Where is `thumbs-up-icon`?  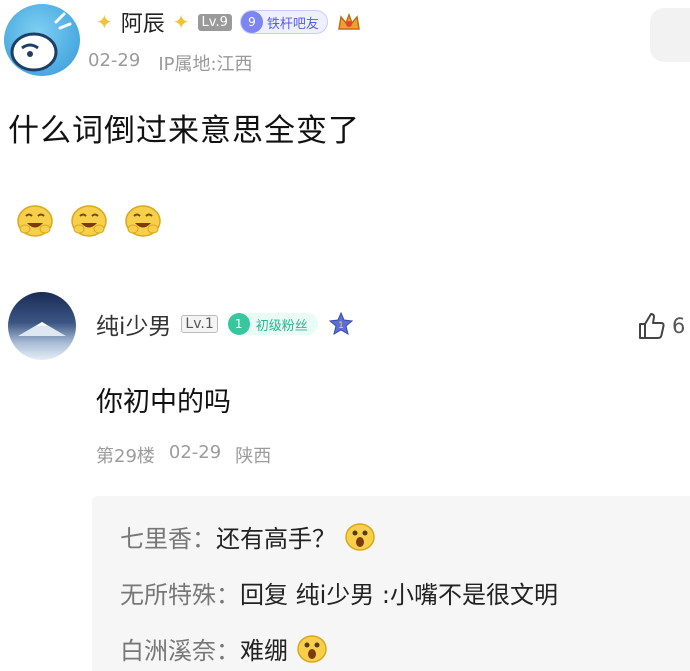 thumbs-up-icon is located at coordinates (652, 326).